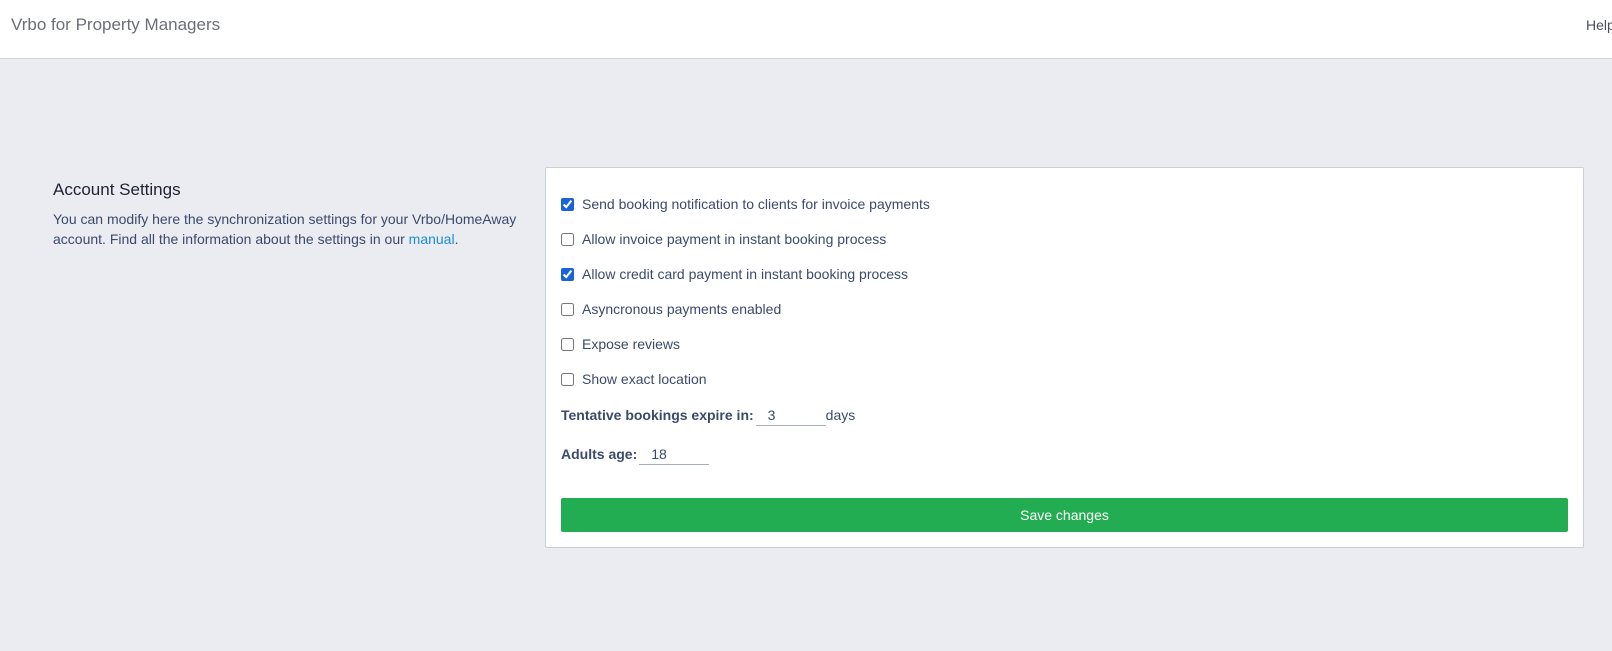 Image resolution: width=1612 pixels, height=651 pixels. I want to click on expose-reviews-label: Expose reviews, so click(631, 344).